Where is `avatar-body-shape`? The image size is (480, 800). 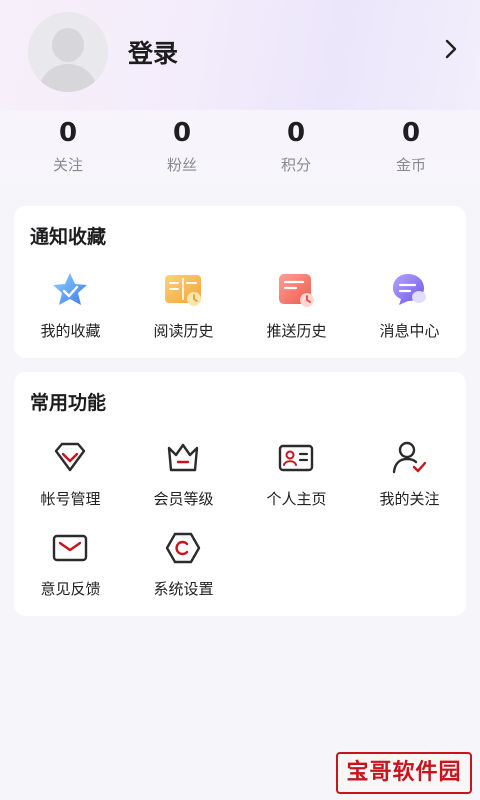 avatar-body-shape is located at coordinates (68, 78).